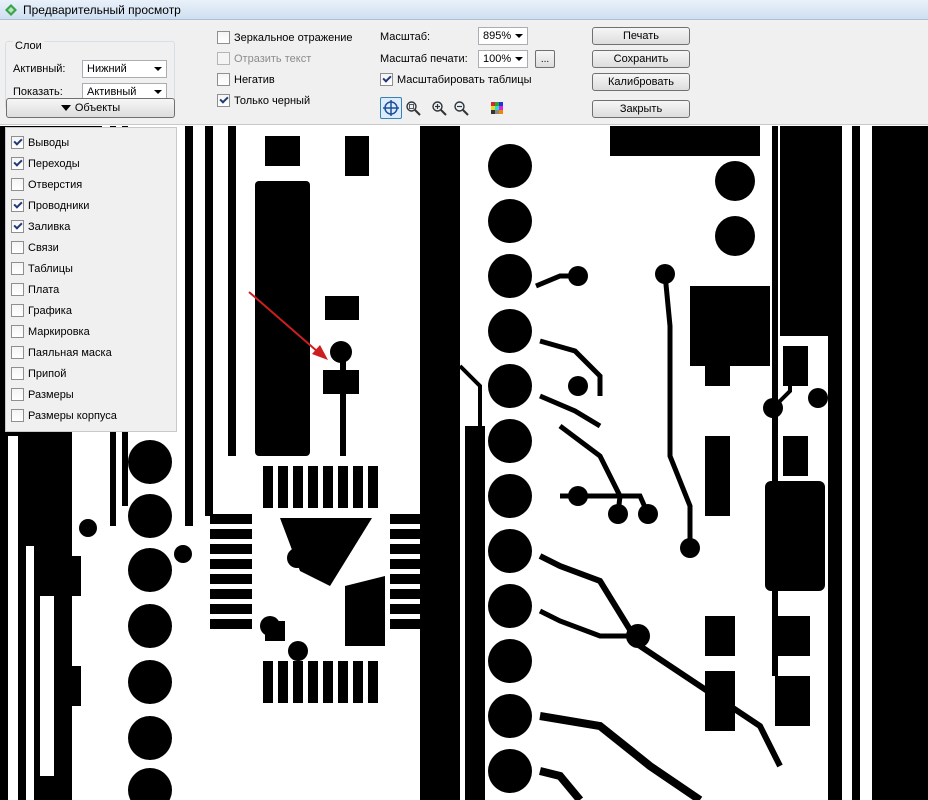  I want to click on print-scale-value: 100%, so click(497, 59).